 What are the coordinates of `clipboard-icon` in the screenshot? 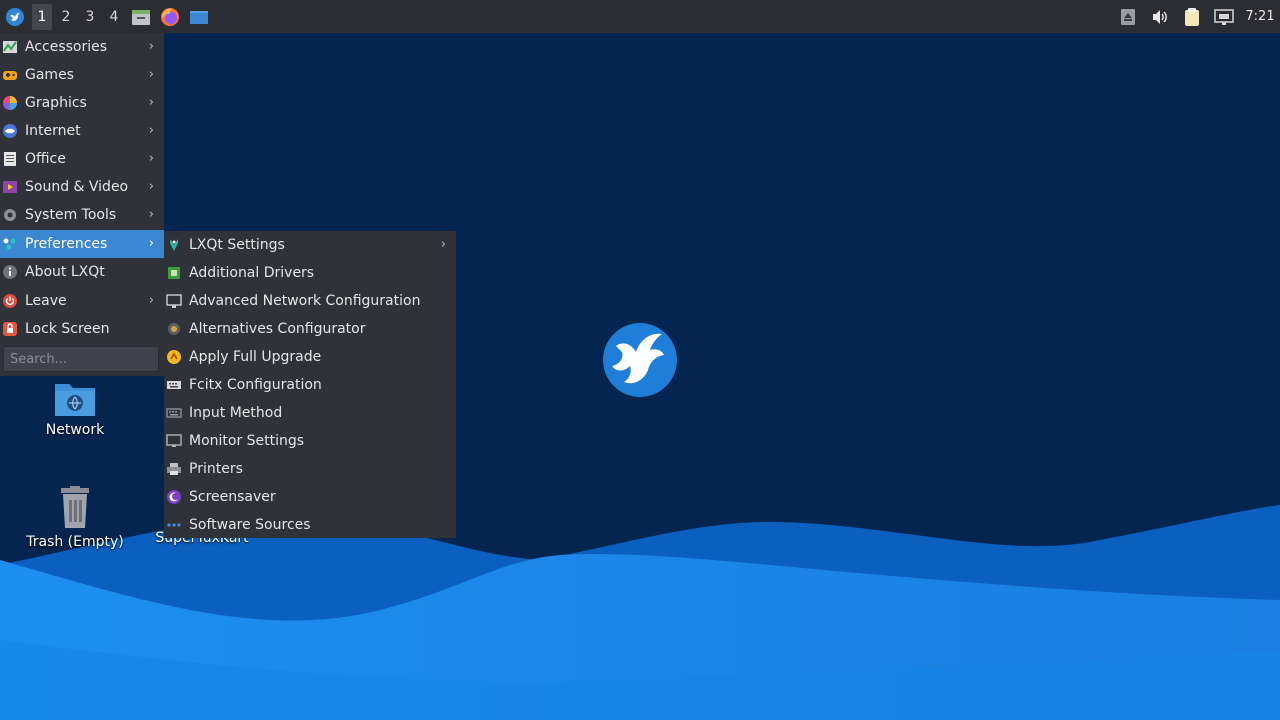 It's located at (1192, 16).